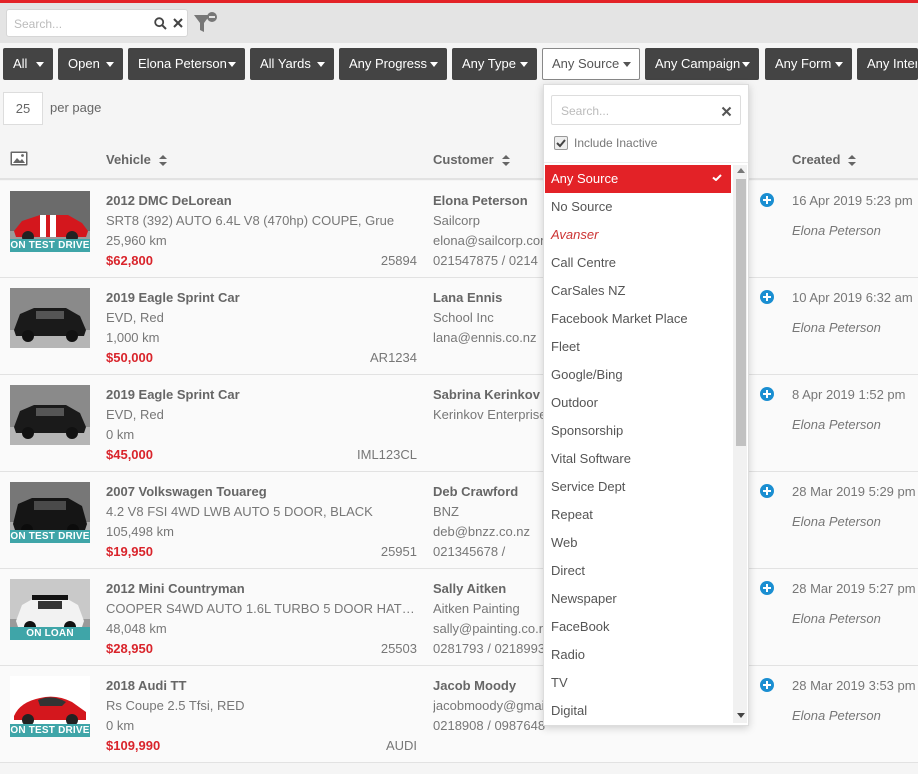  What do you see at coordinates (585, 178) in the screenshot?
I see `option-label: Any Source` at bounding box center [585, 178].